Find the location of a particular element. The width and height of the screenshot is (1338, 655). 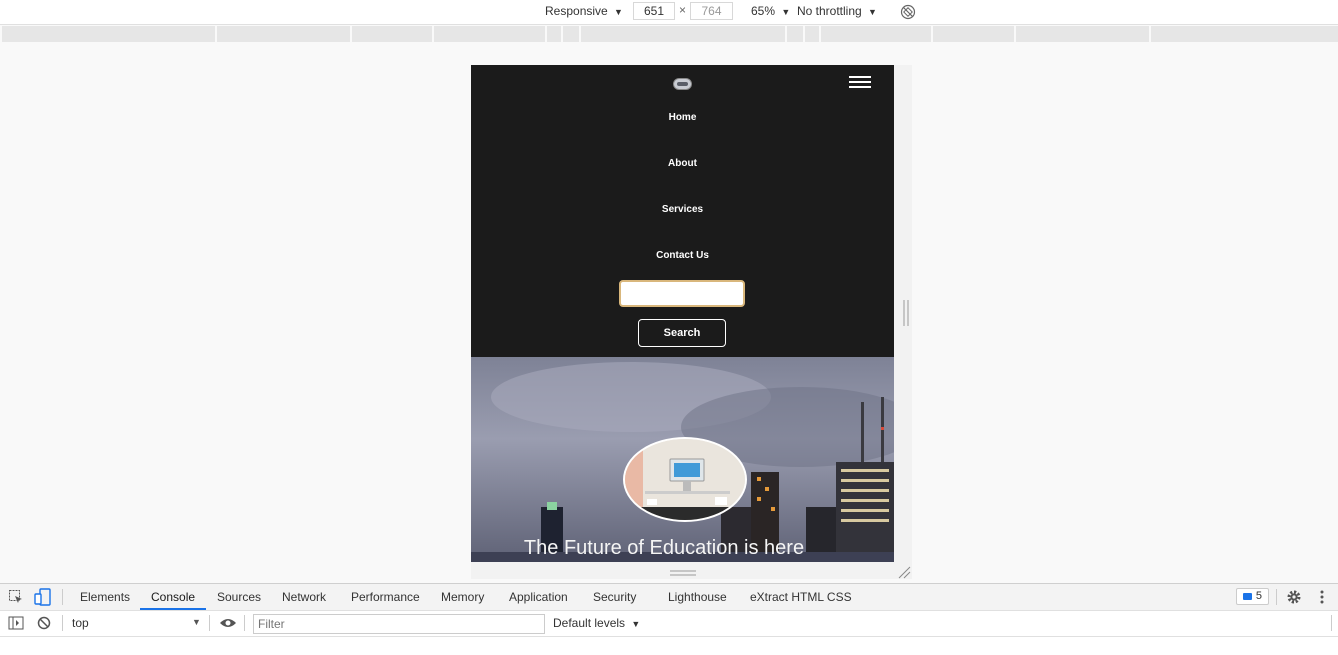

throttling-select: No throttling ▼ is located at coordinates (837, 11).